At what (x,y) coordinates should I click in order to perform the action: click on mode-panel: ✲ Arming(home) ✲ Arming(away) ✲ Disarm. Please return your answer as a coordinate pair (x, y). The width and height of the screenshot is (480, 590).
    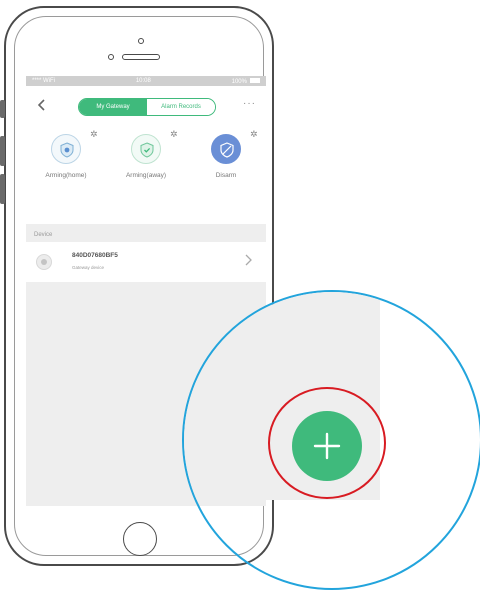
    Looking at the image, I should click on (146, 175).